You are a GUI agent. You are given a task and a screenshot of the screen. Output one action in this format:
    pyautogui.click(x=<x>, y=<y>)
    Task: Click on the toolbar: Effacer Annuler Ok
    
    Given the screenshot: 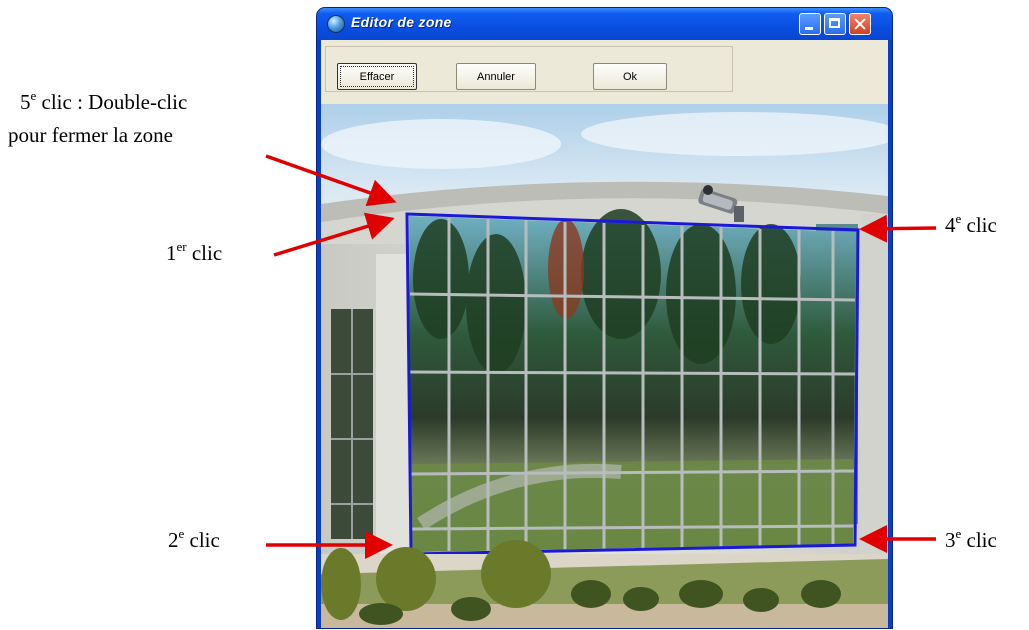 What is the action you would take?
    pyautogui.click(x=604, y=72)
    